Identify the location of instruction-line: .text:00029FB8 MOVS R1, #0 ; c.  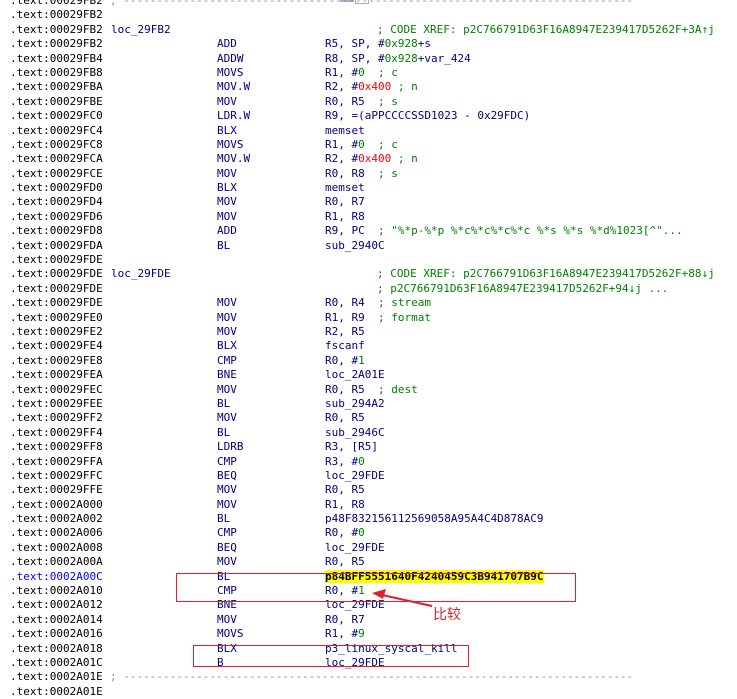
(368, 73).